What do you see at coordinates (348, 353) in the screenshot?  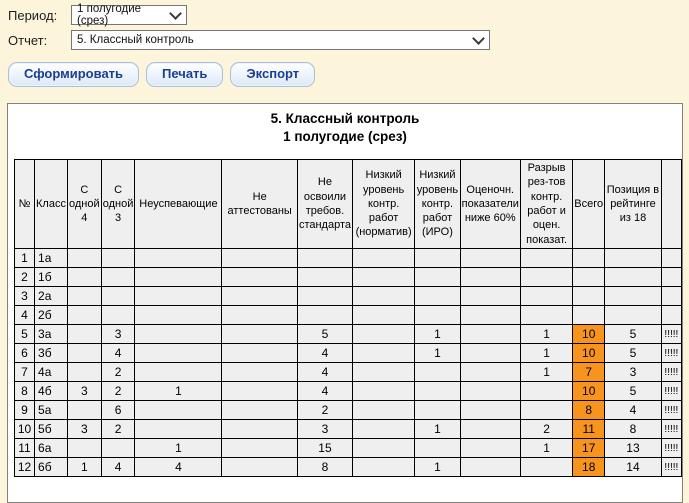 I see `table-row: 6 3б 4 4 1 1 10 5!!!!!` at bounding box center [348, 353].